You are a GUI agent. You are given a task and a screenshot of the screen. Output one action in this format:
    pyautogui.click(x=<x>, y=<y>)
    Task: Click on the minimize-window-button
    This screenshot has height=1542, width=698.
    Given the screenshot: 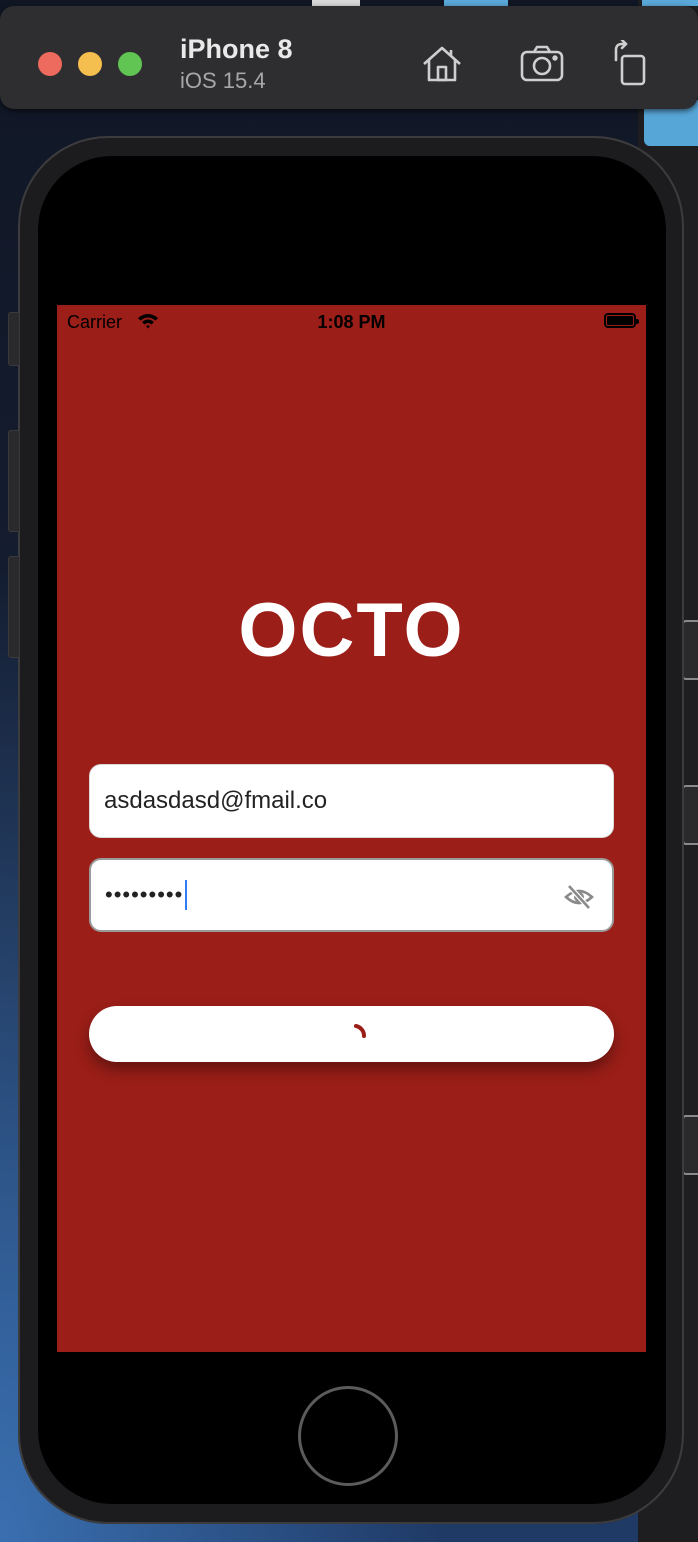 What is the action you would take?
    pyautogui.click(x=90, y=64)
    